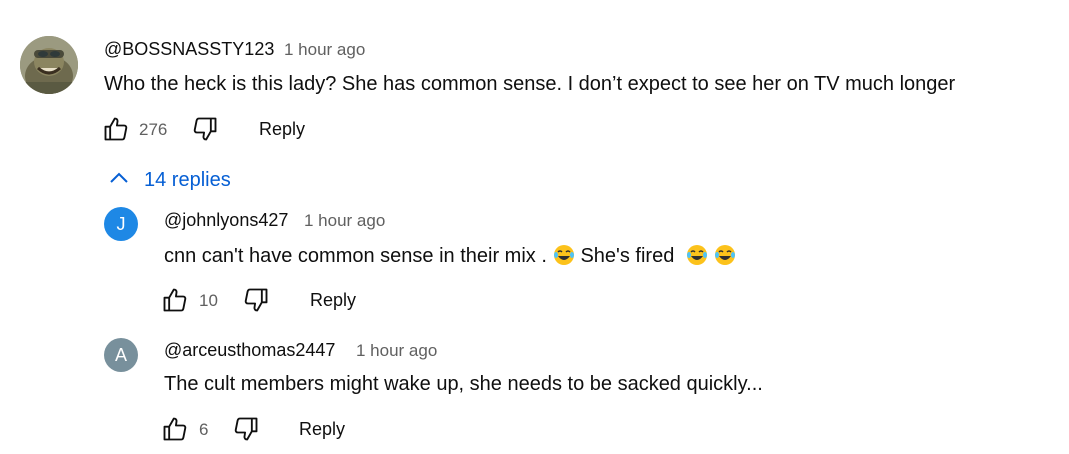  I want to click on reply-author: @johnlyons427, so click(226, 220).